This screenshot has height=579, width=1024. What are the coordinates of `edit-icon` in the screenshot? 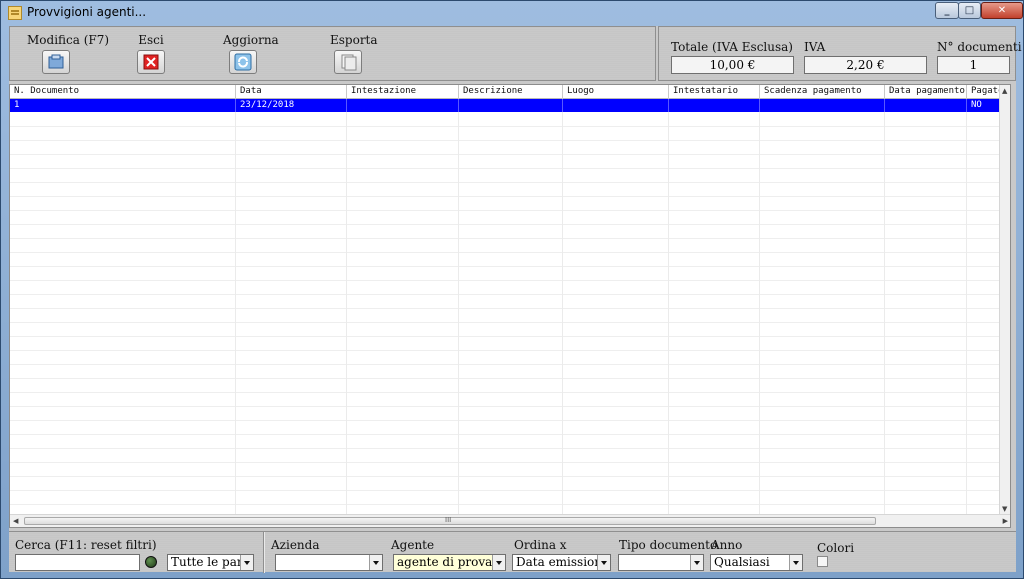 It's located at (56, 61).